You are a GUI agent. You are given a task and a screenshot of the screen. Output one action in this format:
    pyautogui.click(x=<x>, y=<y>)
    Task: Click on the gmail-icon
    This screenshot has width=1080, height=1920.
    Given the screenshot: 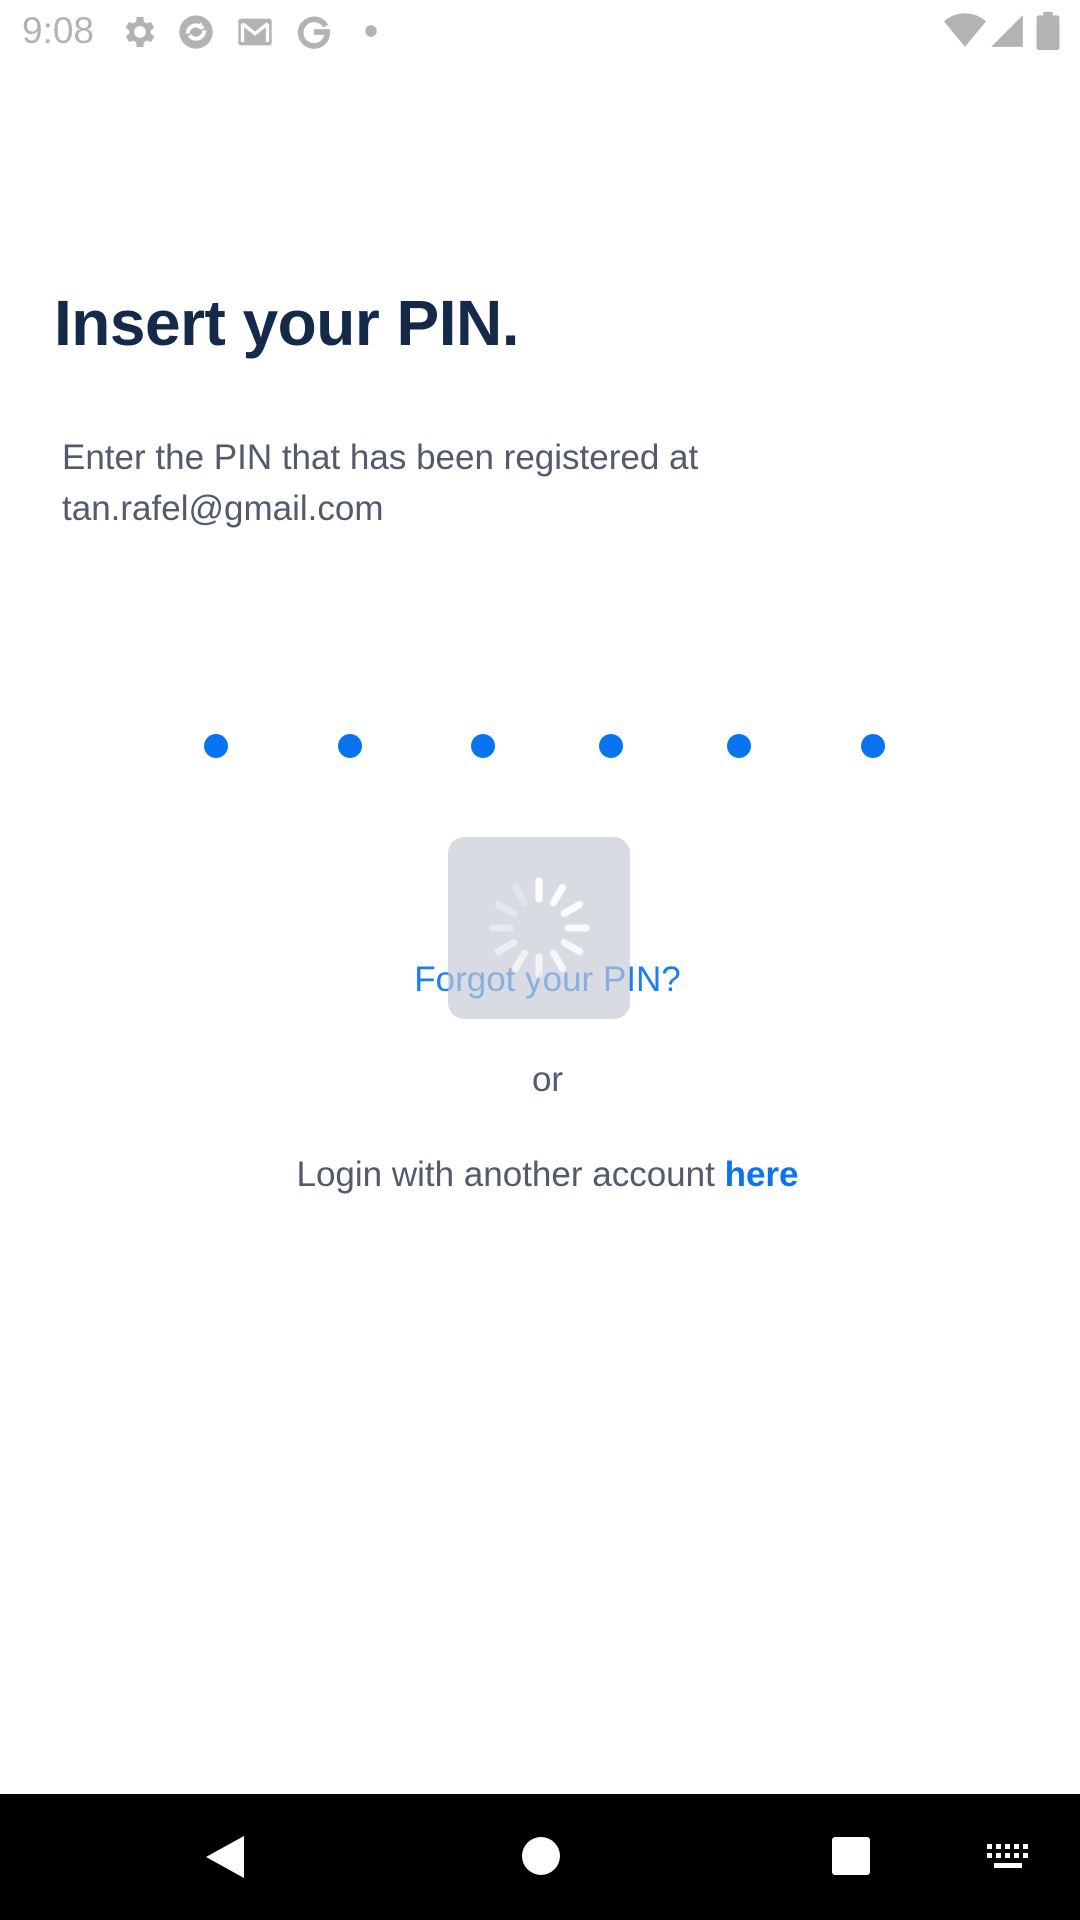 What is the action you would take?
    pyautogui.click(x=255, y=32)
    